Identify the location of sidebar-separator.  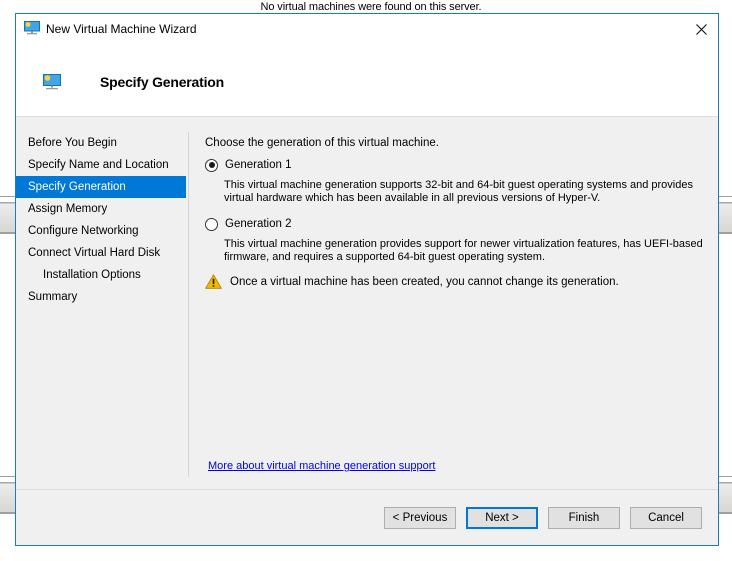
(188, 304).